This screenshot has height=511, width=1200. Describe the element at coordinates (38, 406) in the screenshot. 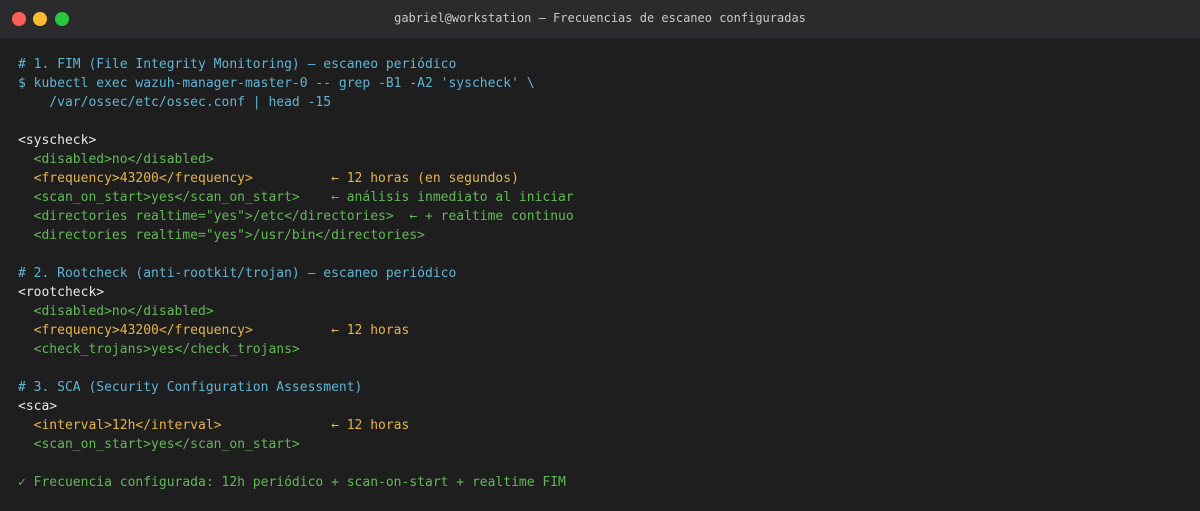

I see `xml-tag-line: <sca>` at that location.